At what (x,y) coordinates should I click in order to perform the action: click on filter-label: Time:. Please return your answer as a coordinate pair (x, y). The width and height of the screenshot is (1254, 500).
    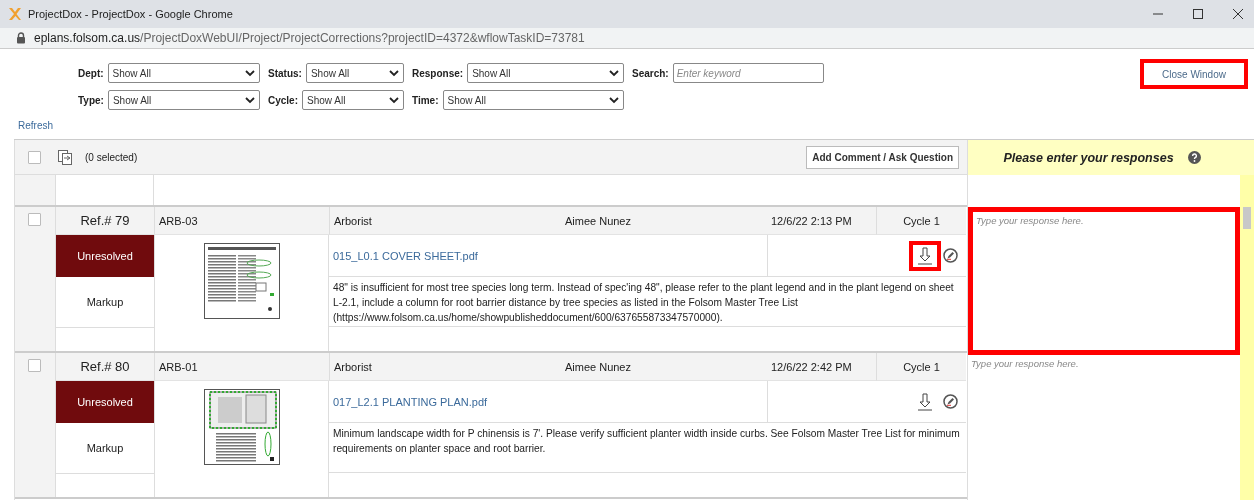
    Looking at the image, I should click on (425, 100).